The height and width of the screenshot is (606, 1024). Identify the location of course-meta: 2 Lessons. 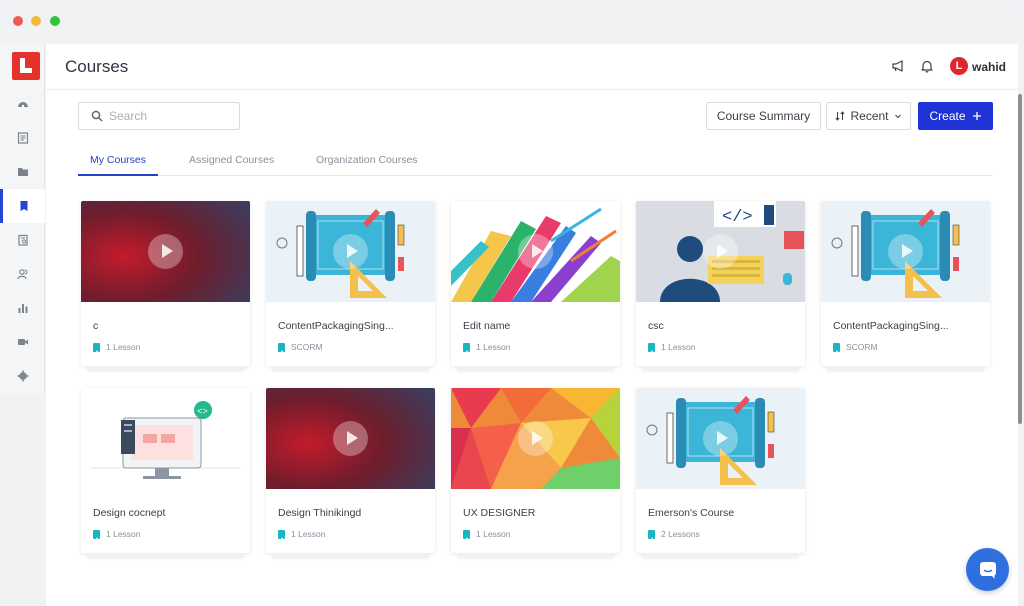
(674, 534).